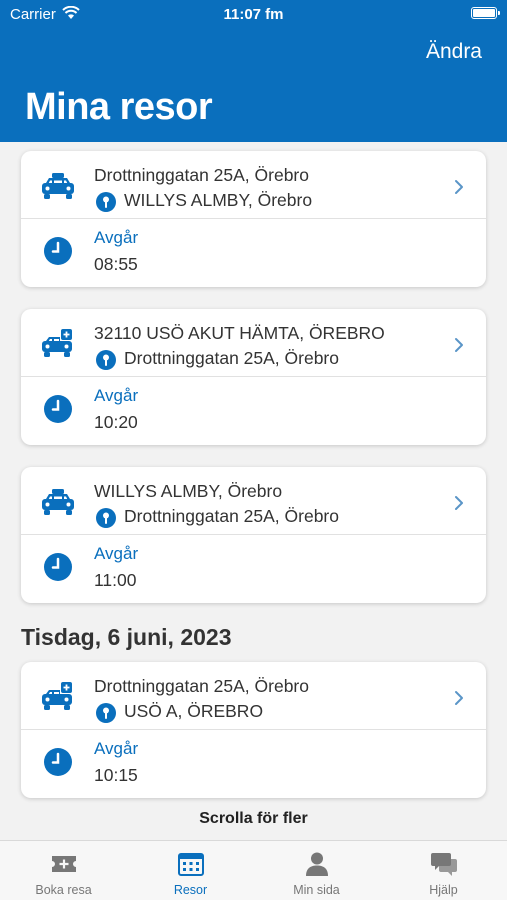 The height and width of the screenshot is (900, 507). What do you see at coordinates (316, 890) in the screenshot?
I see `tab-label: Min sida` at bounding box center [316, 890].